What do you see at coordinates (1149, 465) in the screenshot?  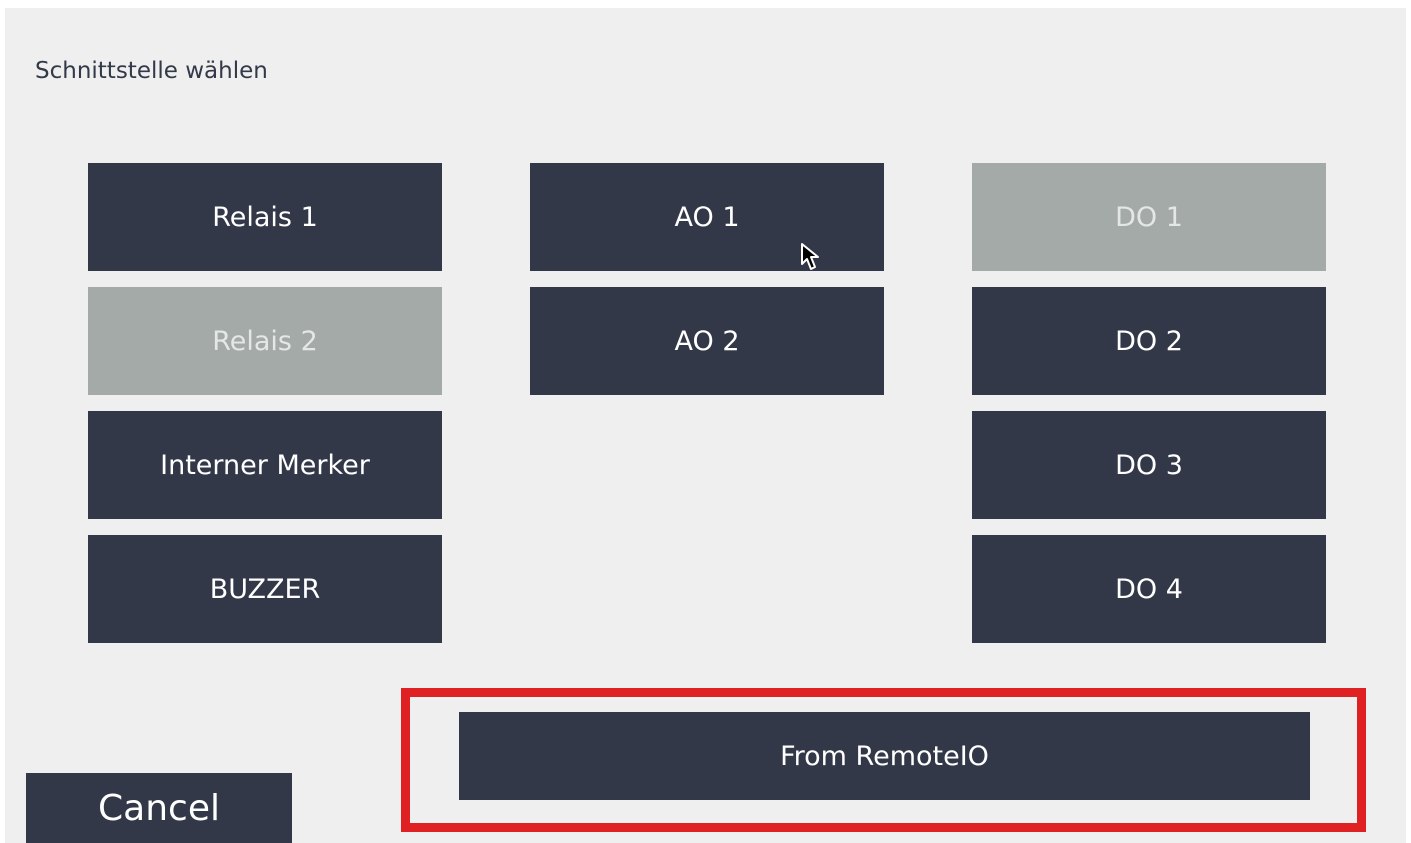 I see `do-3-button: DO 3` at bounding box center [1149, 465].